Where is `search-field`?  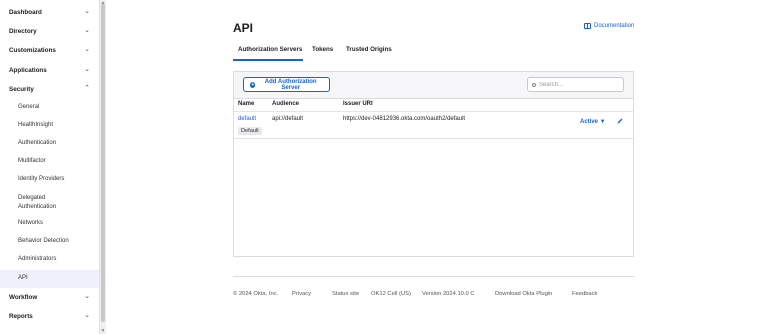 search-field is located at coordinates (575, 84).